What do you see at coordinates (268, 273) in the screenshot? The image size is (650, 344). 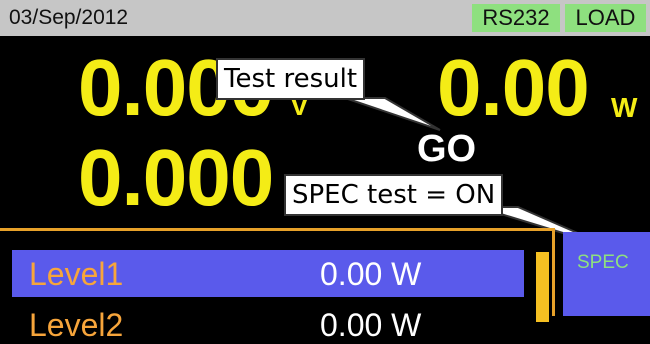 I see `level-row-selected: Level1 0.00 W` at bounding box center [268, 273].